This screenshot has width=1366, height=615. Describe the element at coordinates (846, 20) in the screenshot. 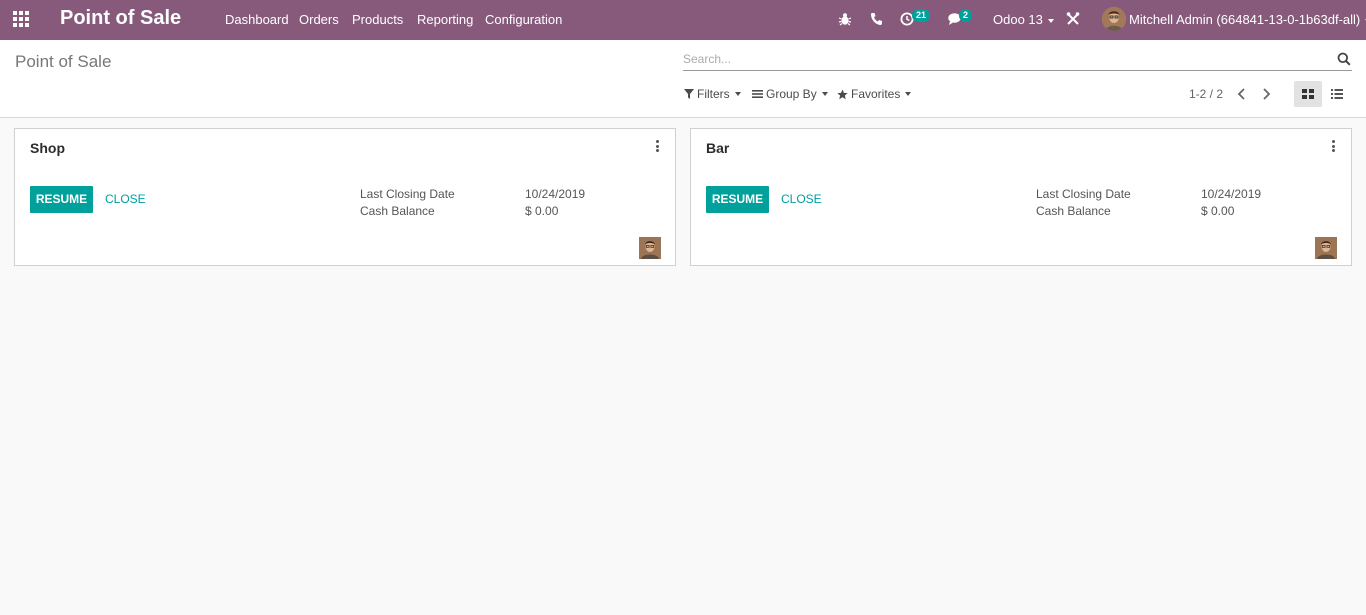

I see `debug-bug-icon` at that location.